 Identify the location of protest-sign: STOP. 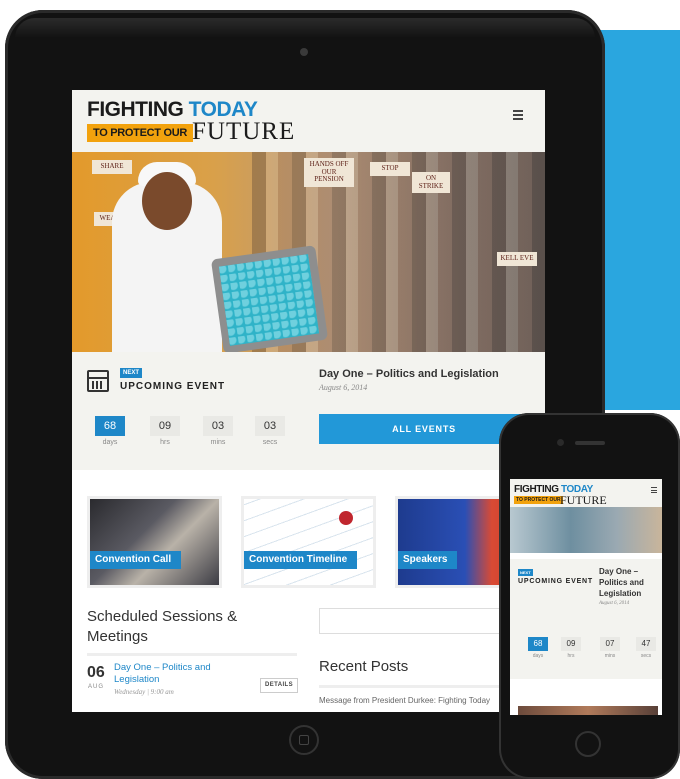
(390, 169).